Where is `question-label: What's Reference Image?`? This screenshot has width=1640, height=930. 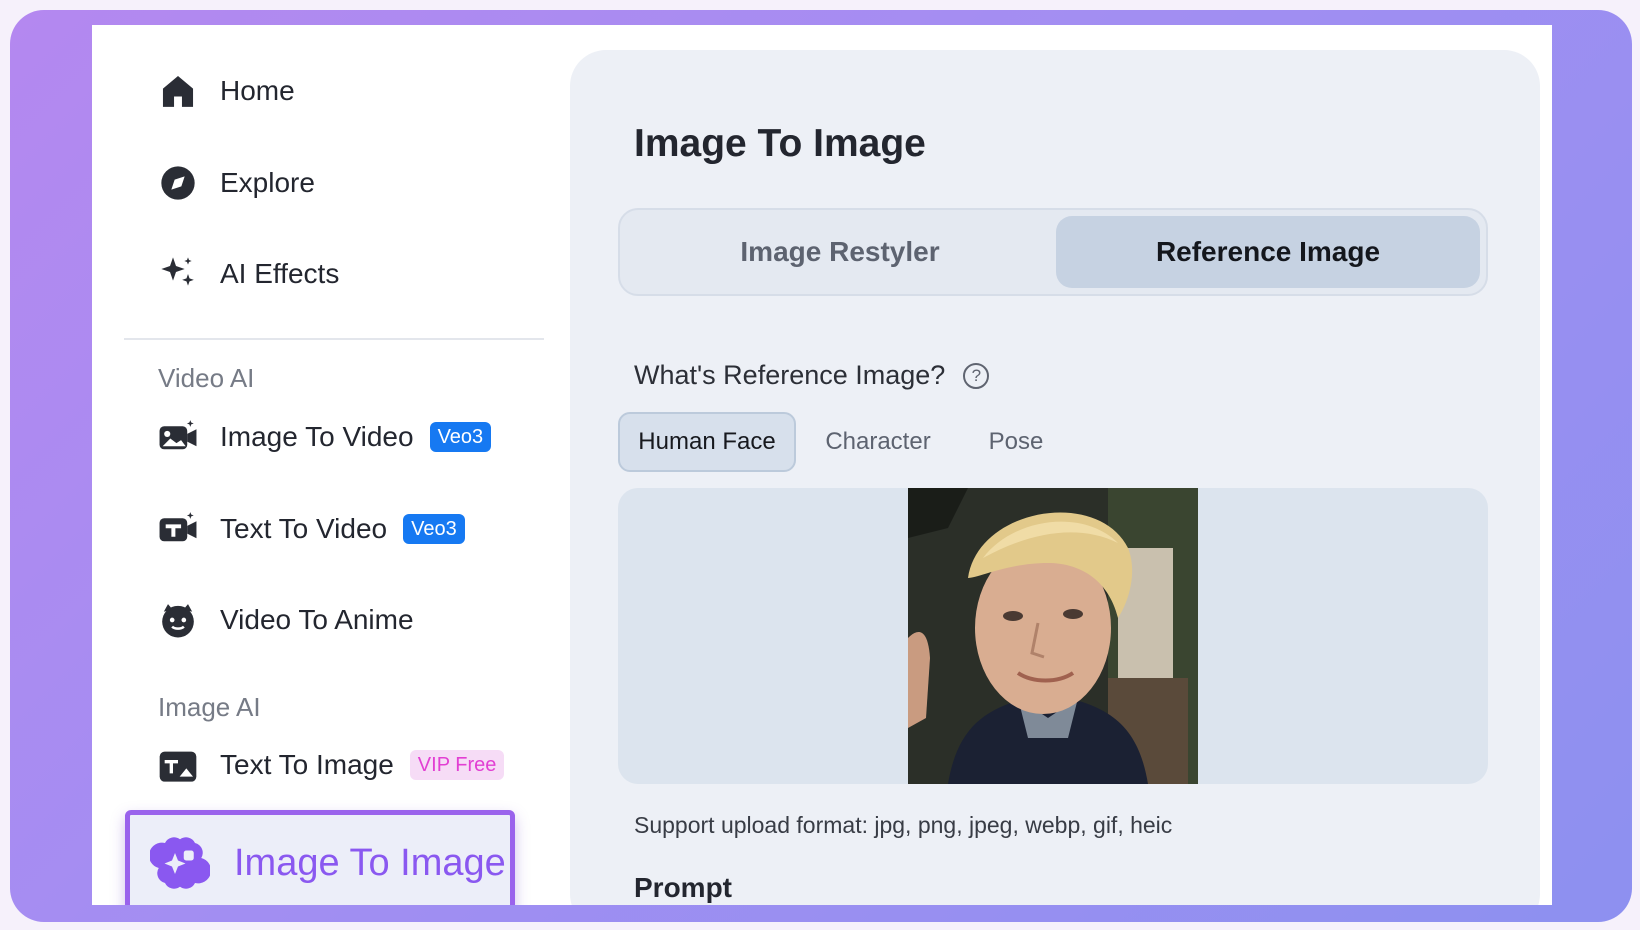
question-label: What's Reference Image? is located at coordinates (790, 375).